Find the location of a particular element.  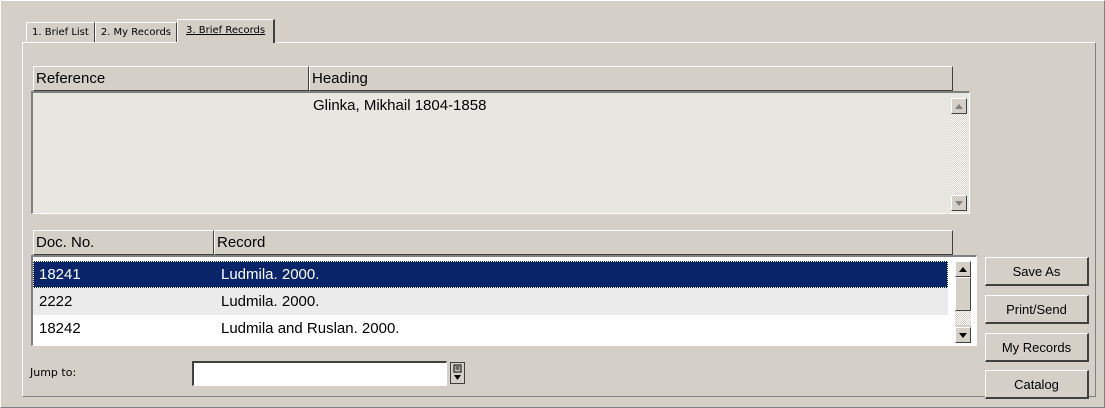

jump-to-input is located at coordinates (319, 373).